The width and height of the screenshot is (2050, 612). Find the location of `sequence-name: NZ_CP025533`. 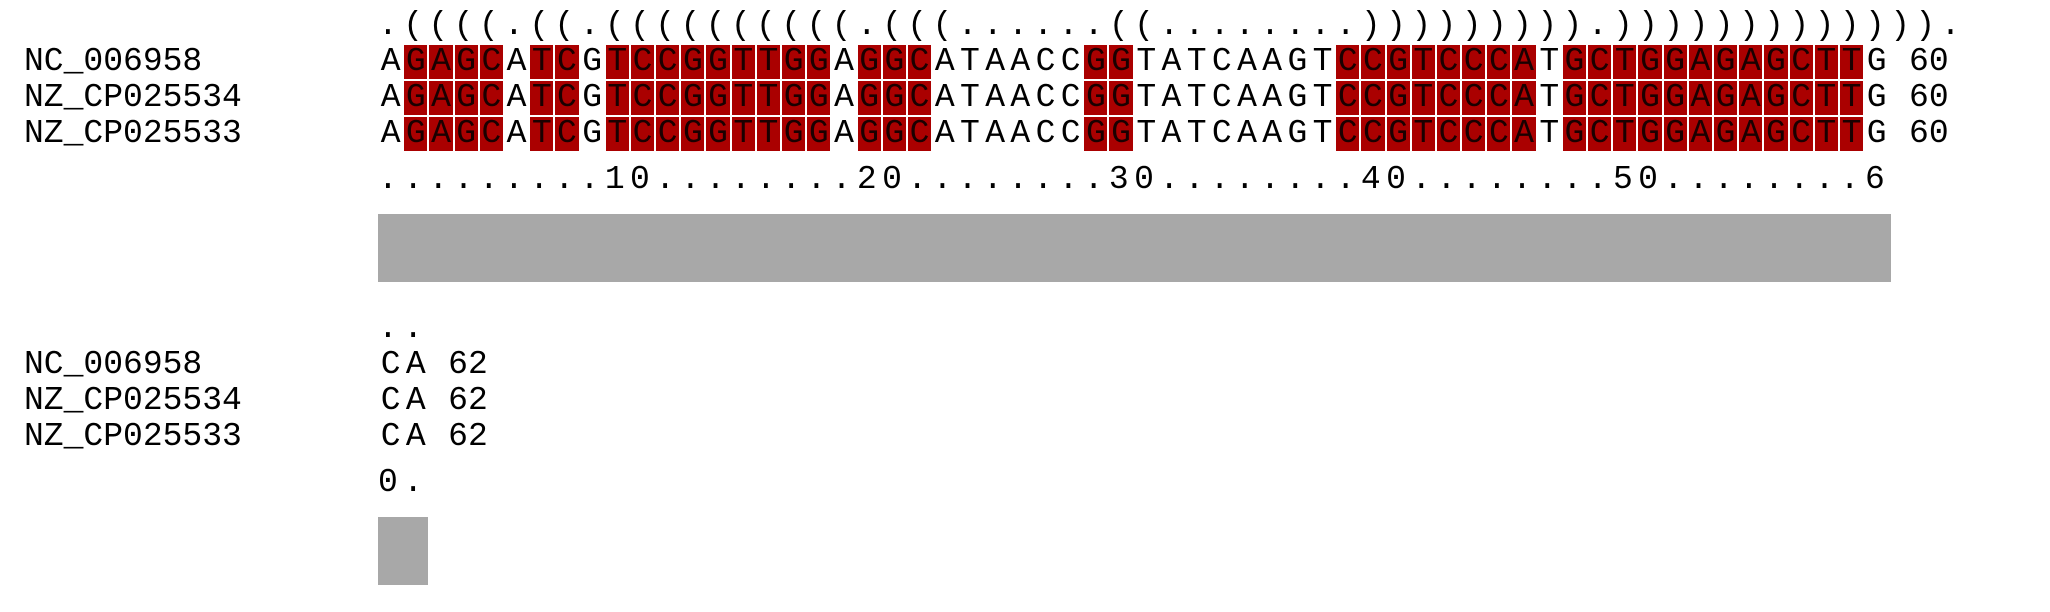

sequence-name: NZ_CP025533 is located at coordinates (133, 133).